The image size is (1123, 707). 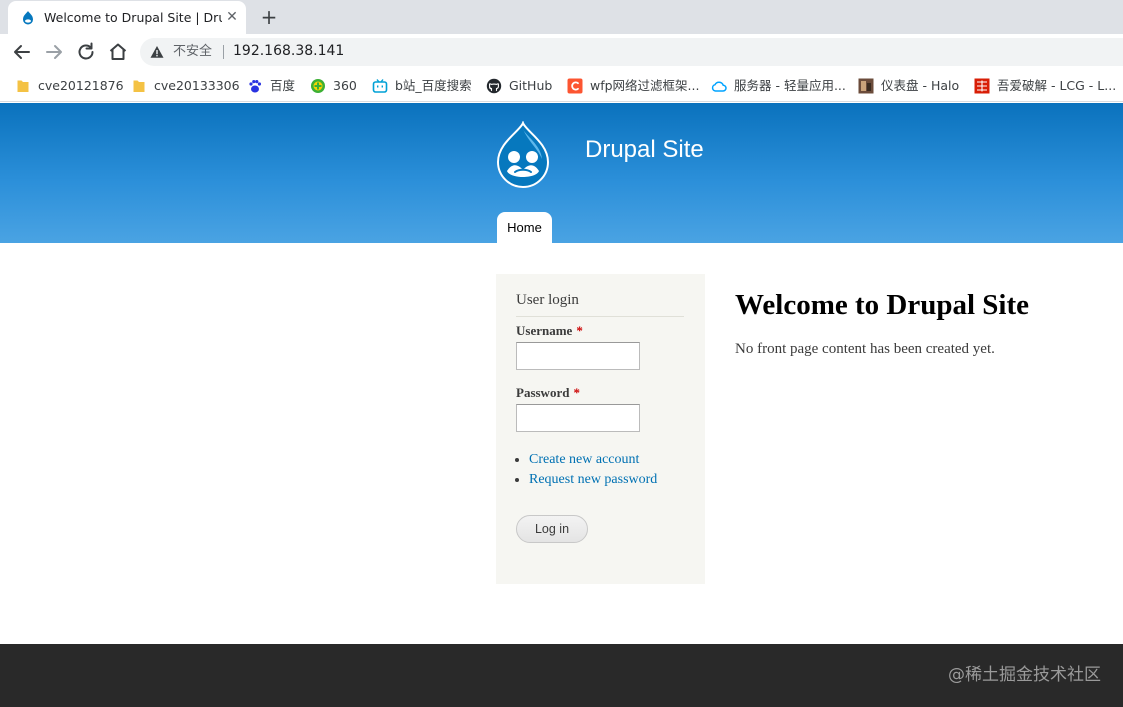 What do you see at coordinates (345, 85) in the screenshot?
I see `bookmark-label: 360` at bounding box center [345, 85].